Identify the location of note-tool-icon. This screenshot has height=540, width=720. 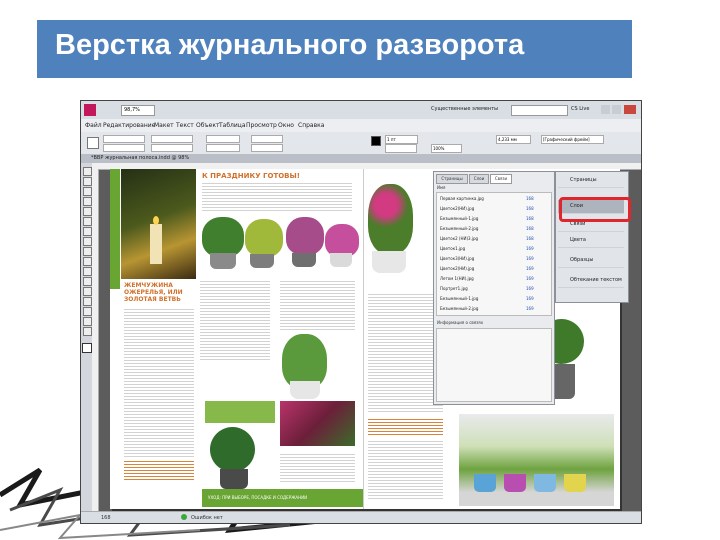
(87, 301).